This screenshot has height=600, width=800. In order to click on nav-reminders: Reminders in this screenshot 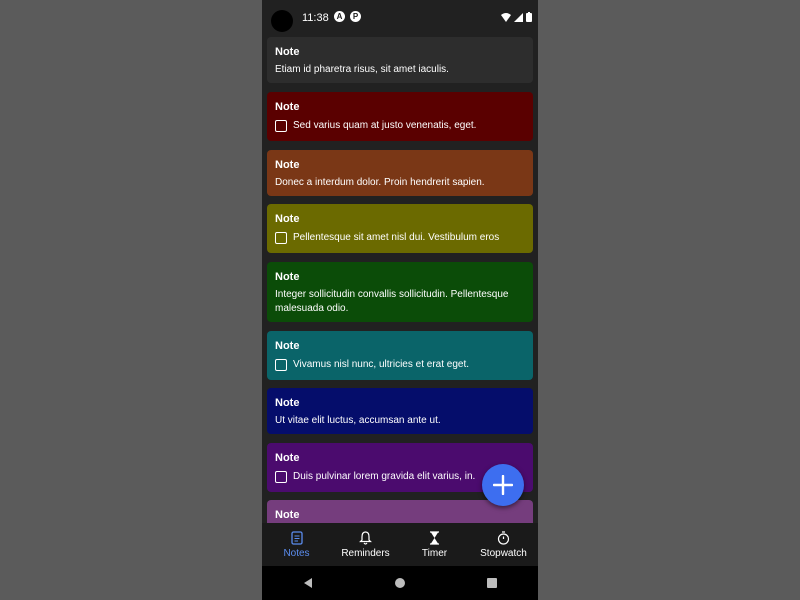, I will do `click(365, 544)`.